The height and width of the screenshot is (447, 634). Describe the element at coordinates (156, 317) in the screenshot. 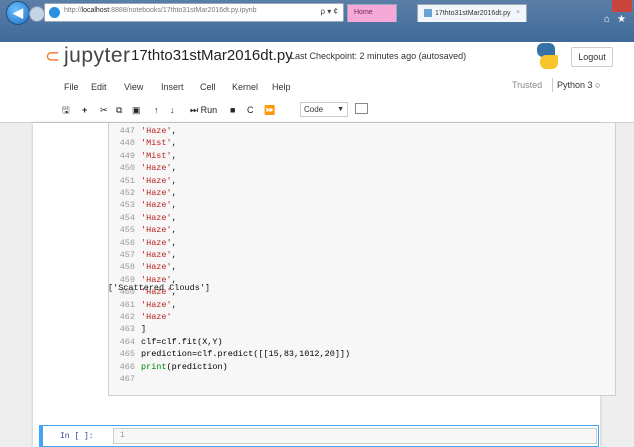

I see `code-text: 'Haze'` at that location.